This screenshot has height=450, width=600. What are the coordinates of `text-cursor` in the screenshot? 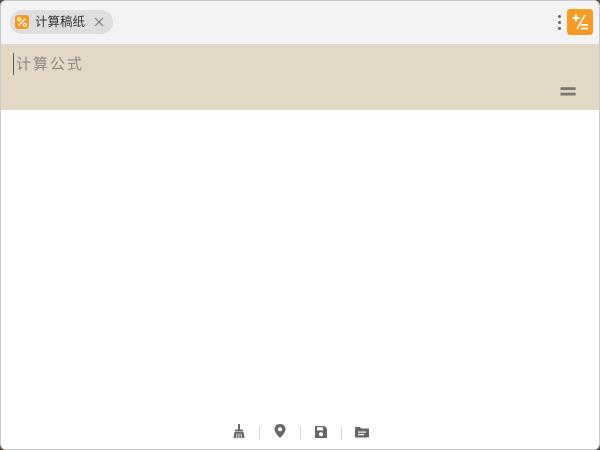 It's located at (13, 64).